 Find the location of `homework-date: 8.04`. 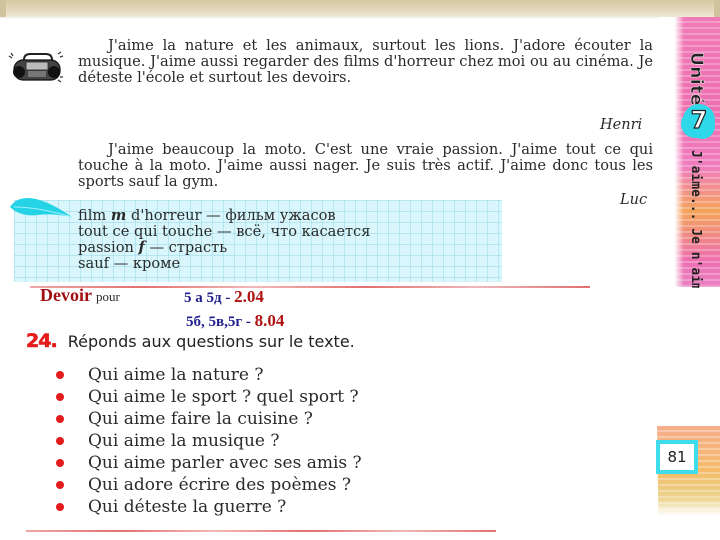

homework-date: 8.04 is located at coordinates (269, 320).